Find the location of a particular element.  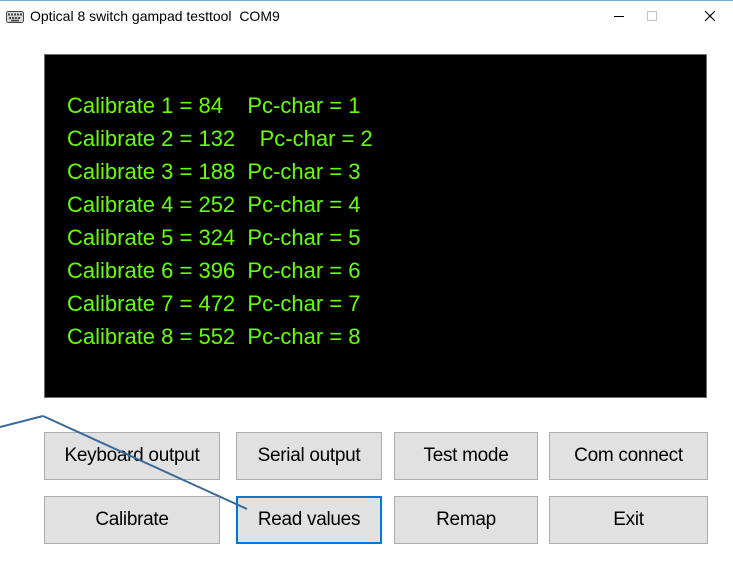

keyboard-icon is located at coordinates (15, 16).